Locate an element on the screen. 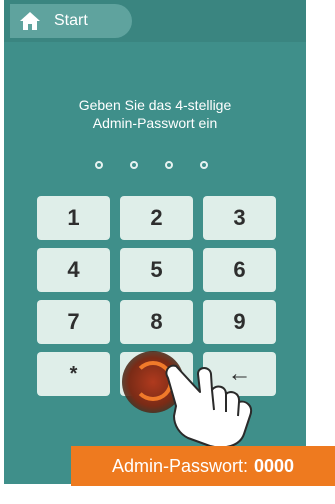 This screenshot has height=504, width=335. pin-indicator is located at coordinates (151, 165).